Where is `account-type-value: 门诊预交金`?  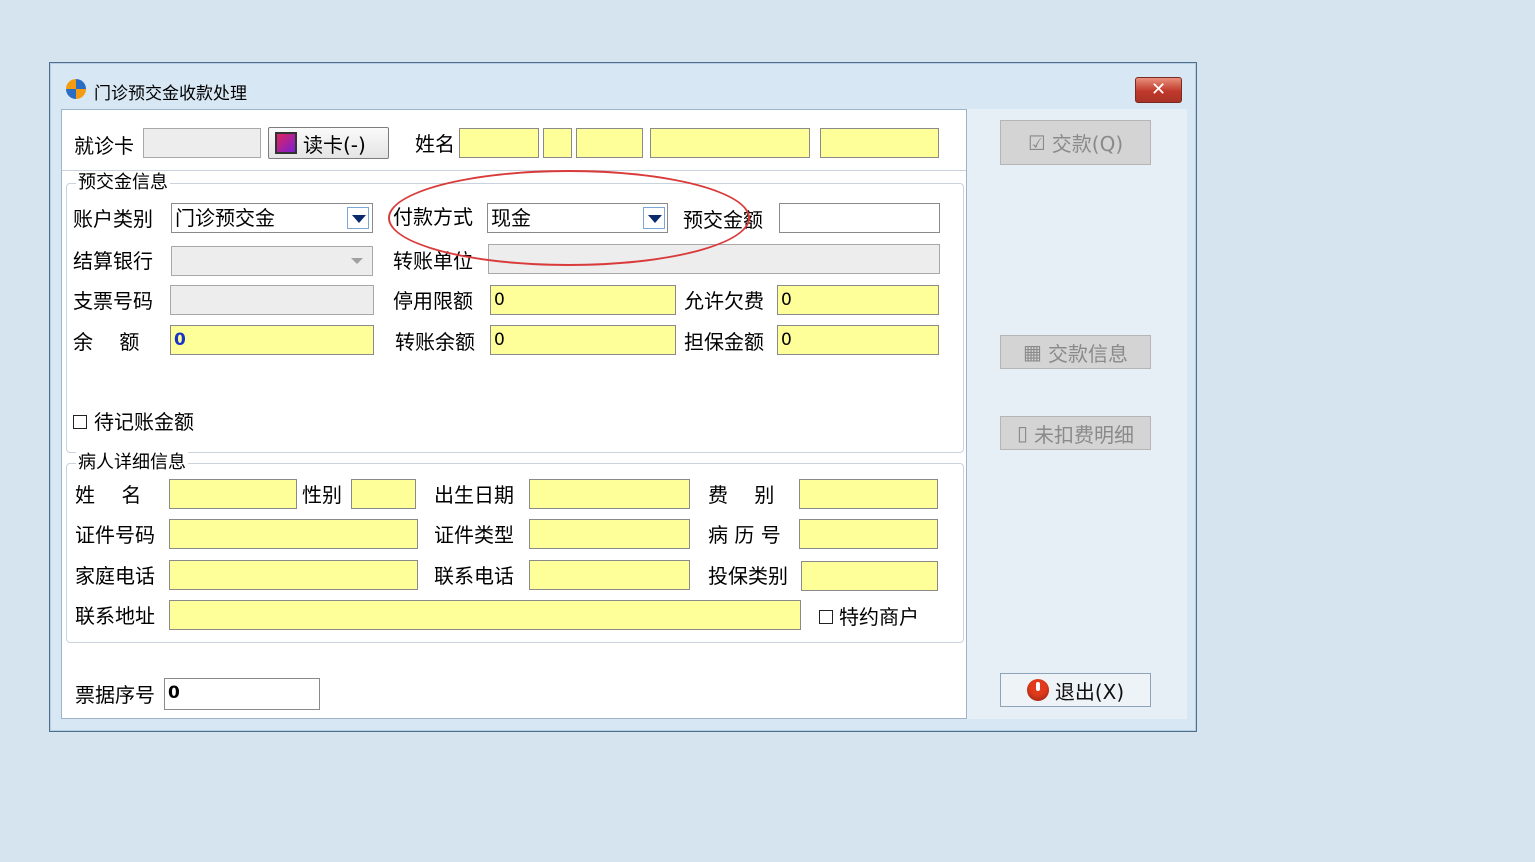
account-type-value: 门诊预交金 is located at coordinates (225, 218).